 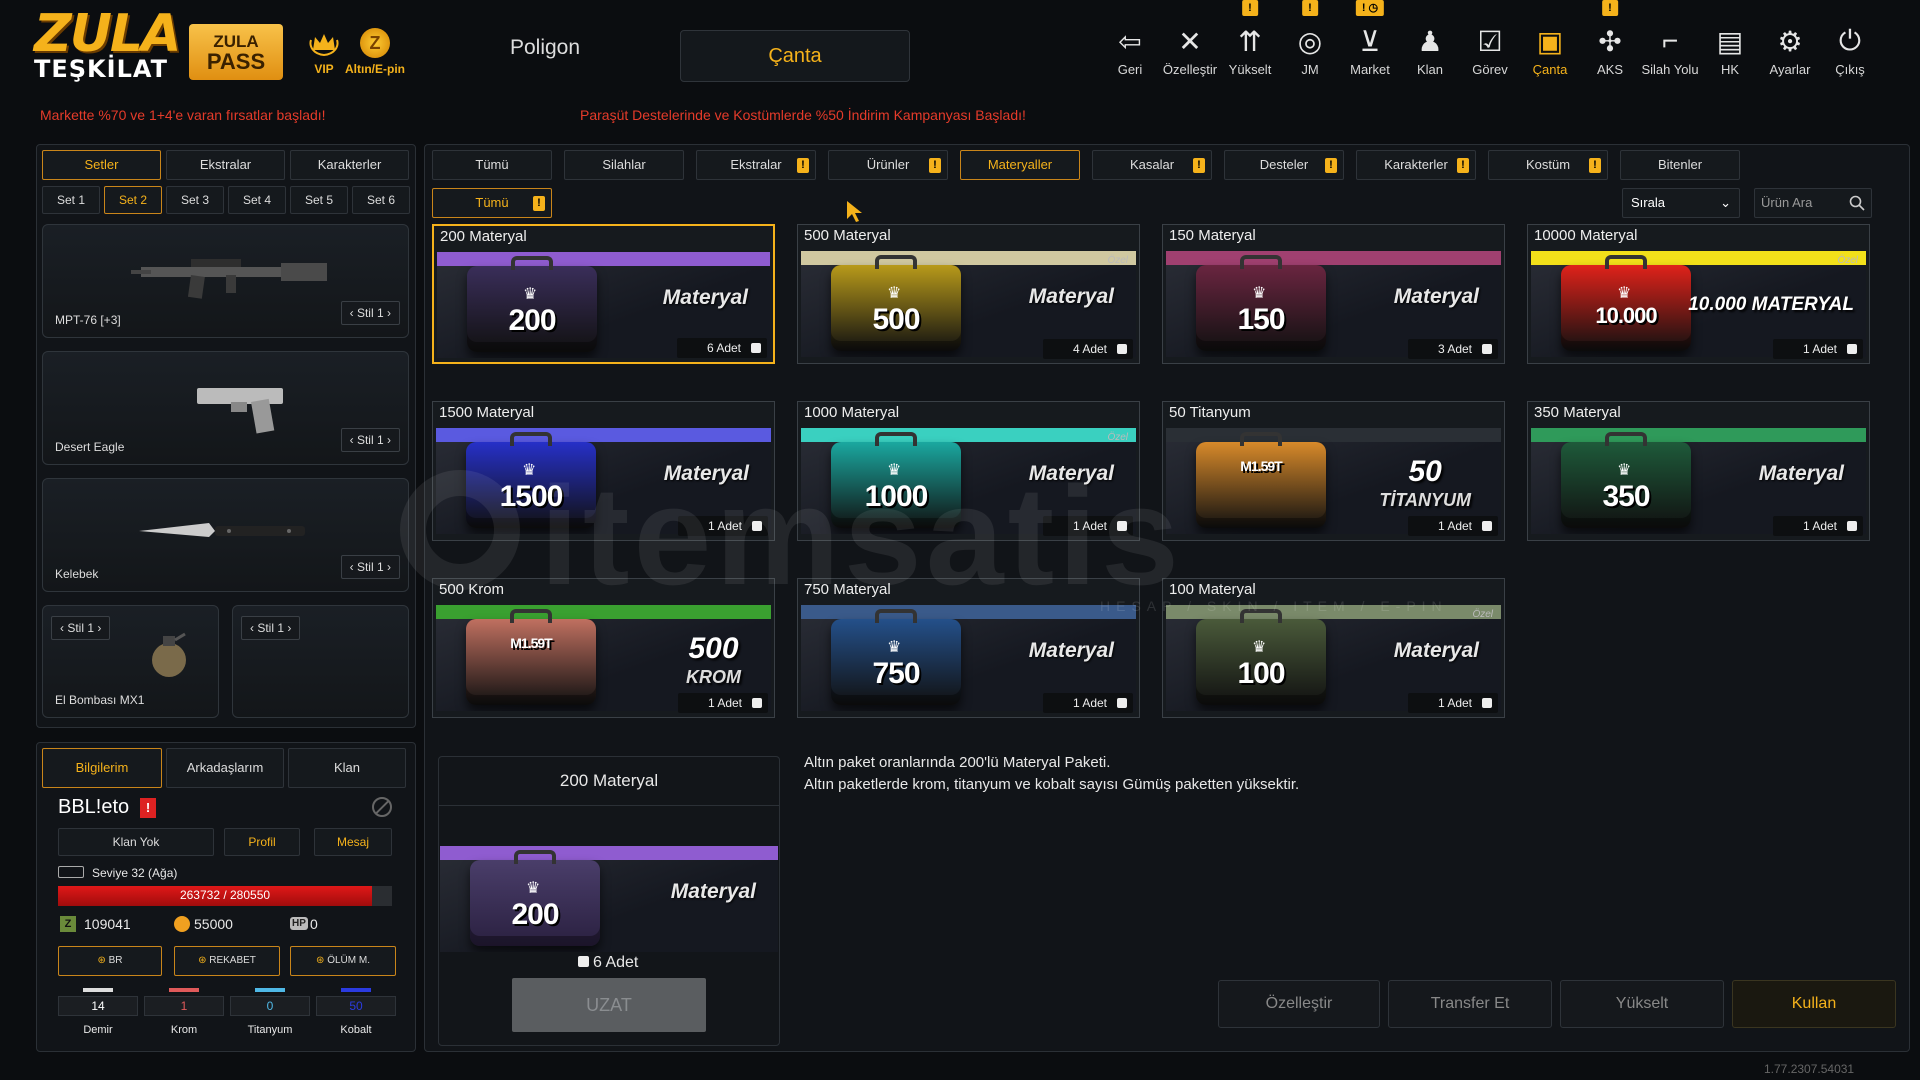 What do you see at coordinates (1333, 471) in the screenshot?
I see `inventory-item: 50 Titanyum M1.59T 50 TİTANYUM 1 Adet` at bounding box center [1333, 471].